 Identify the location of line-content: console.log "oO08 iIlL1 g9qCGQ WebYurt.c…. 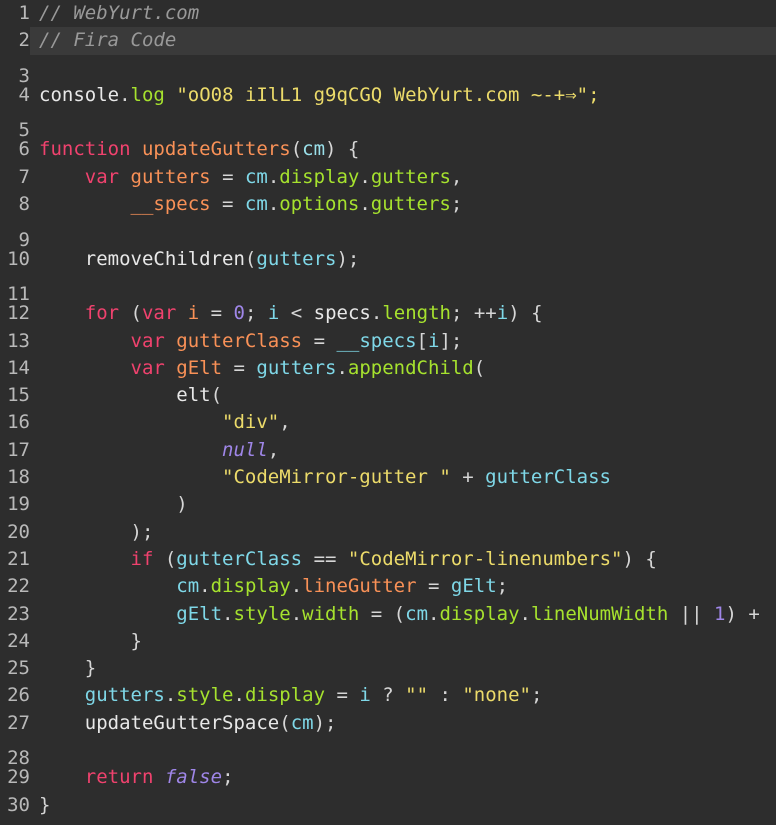
(403, 95).